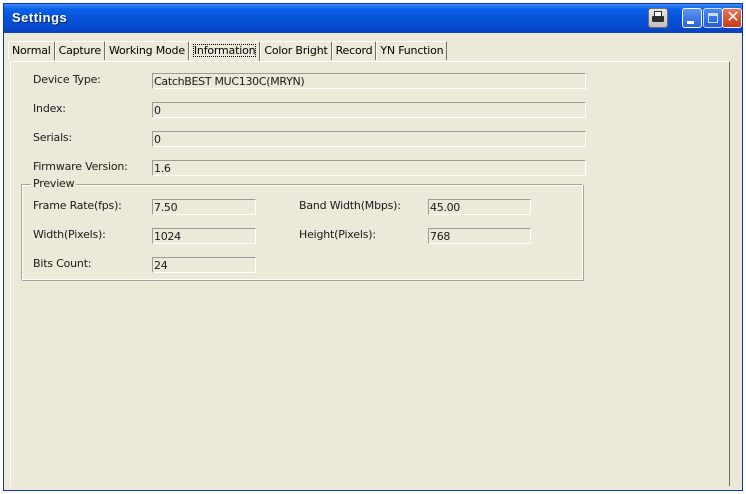  Describe the element at coordinates (204, 236) in the screenshot. I see `width-pixels-field: 1024` at that location.